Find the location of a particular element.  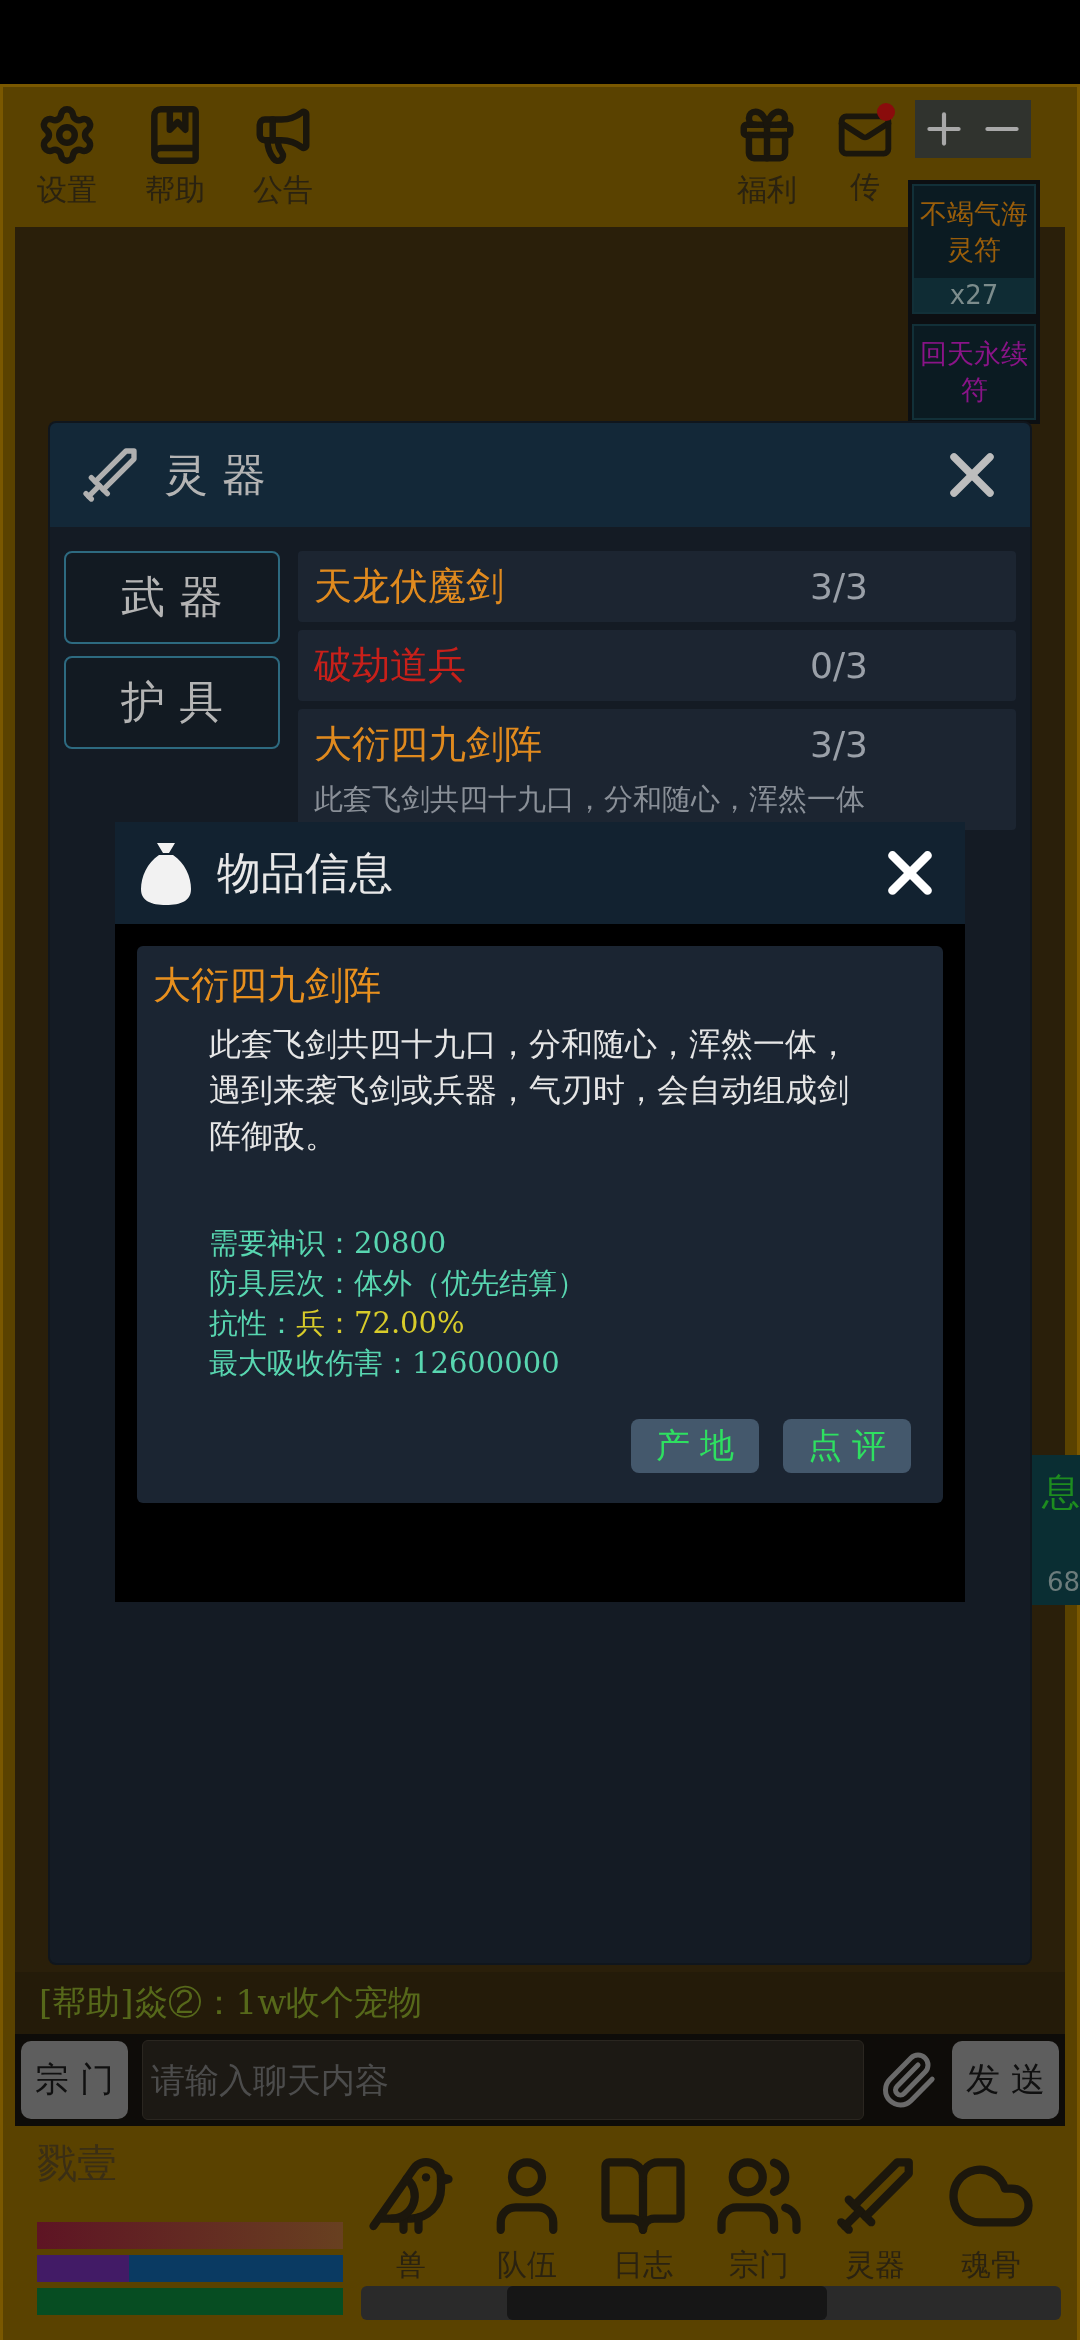

equipment-row: 破劫道兵 0/3 is located at coordinates (657, 665).